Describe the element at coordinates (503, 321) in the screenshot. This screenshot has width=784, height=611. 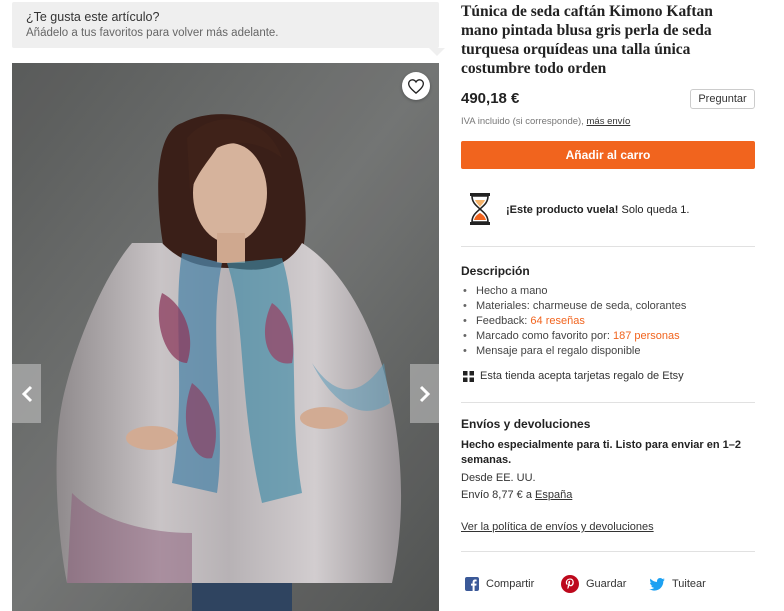
I see `feedback-label: Feedback:` at that location.